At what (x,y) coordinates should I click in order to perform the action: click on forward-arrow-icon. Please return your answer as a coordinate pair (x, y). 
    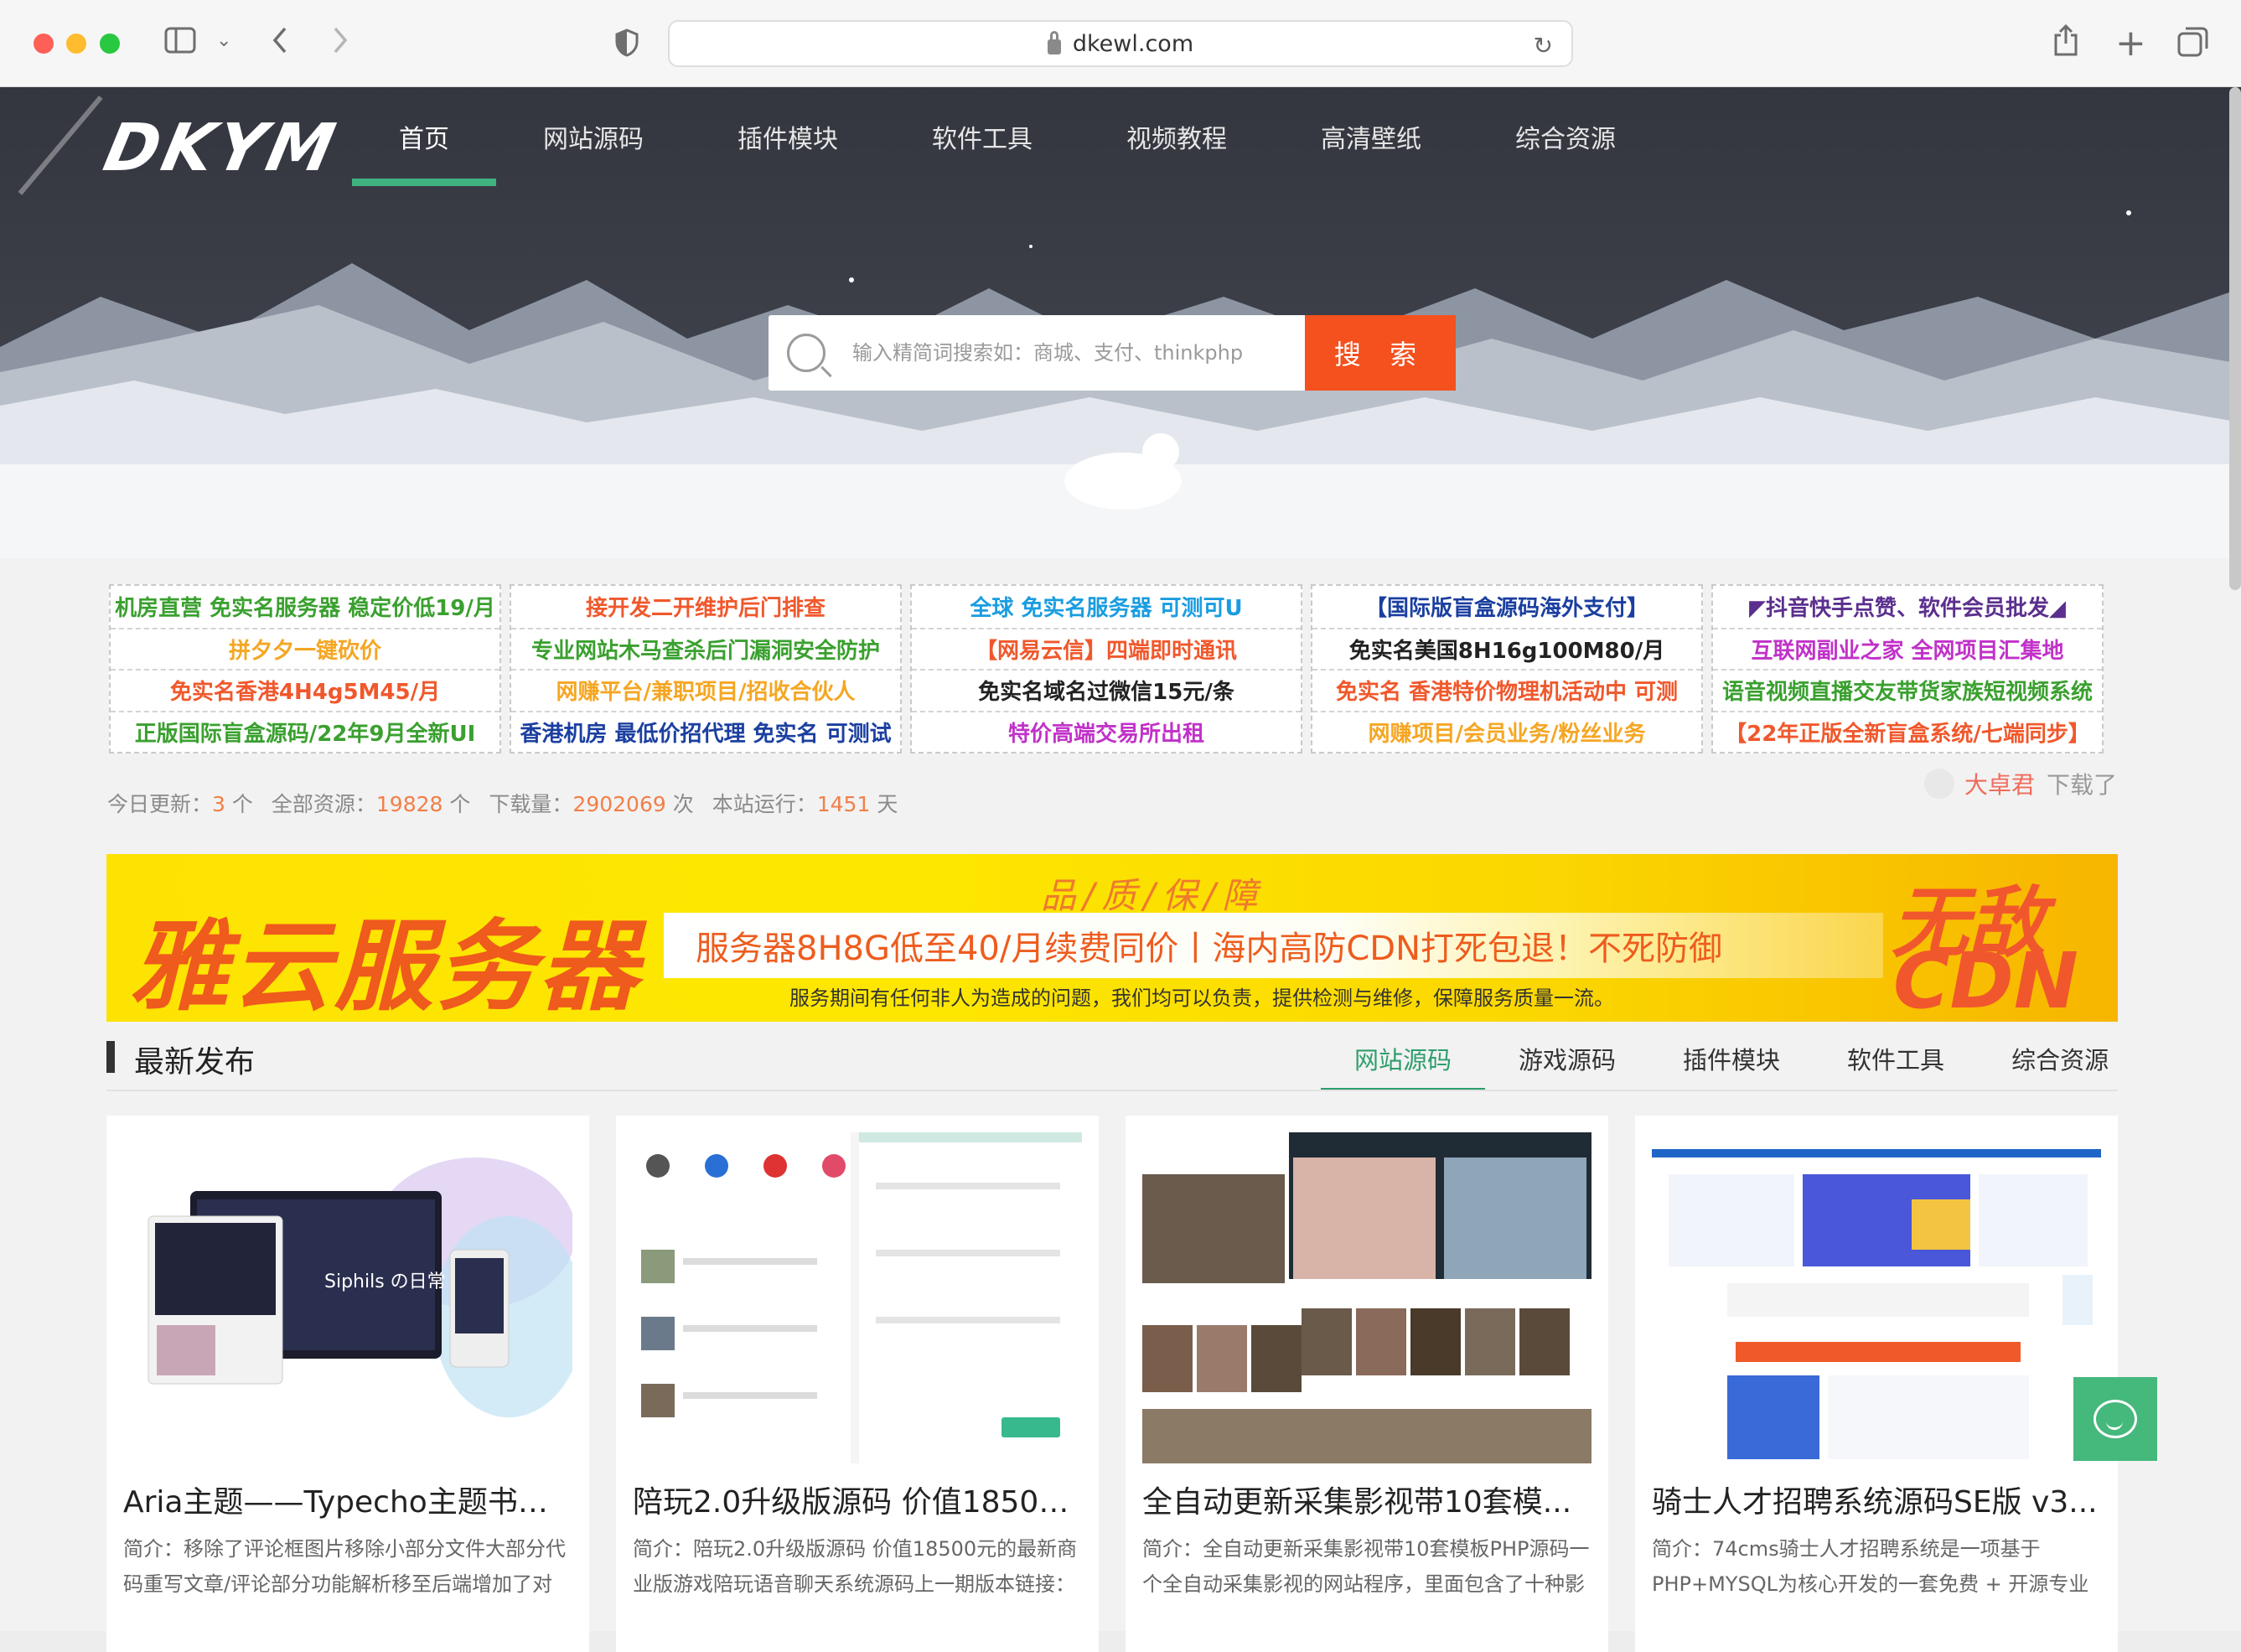
    Looking at the image, I should click on (340, 43).